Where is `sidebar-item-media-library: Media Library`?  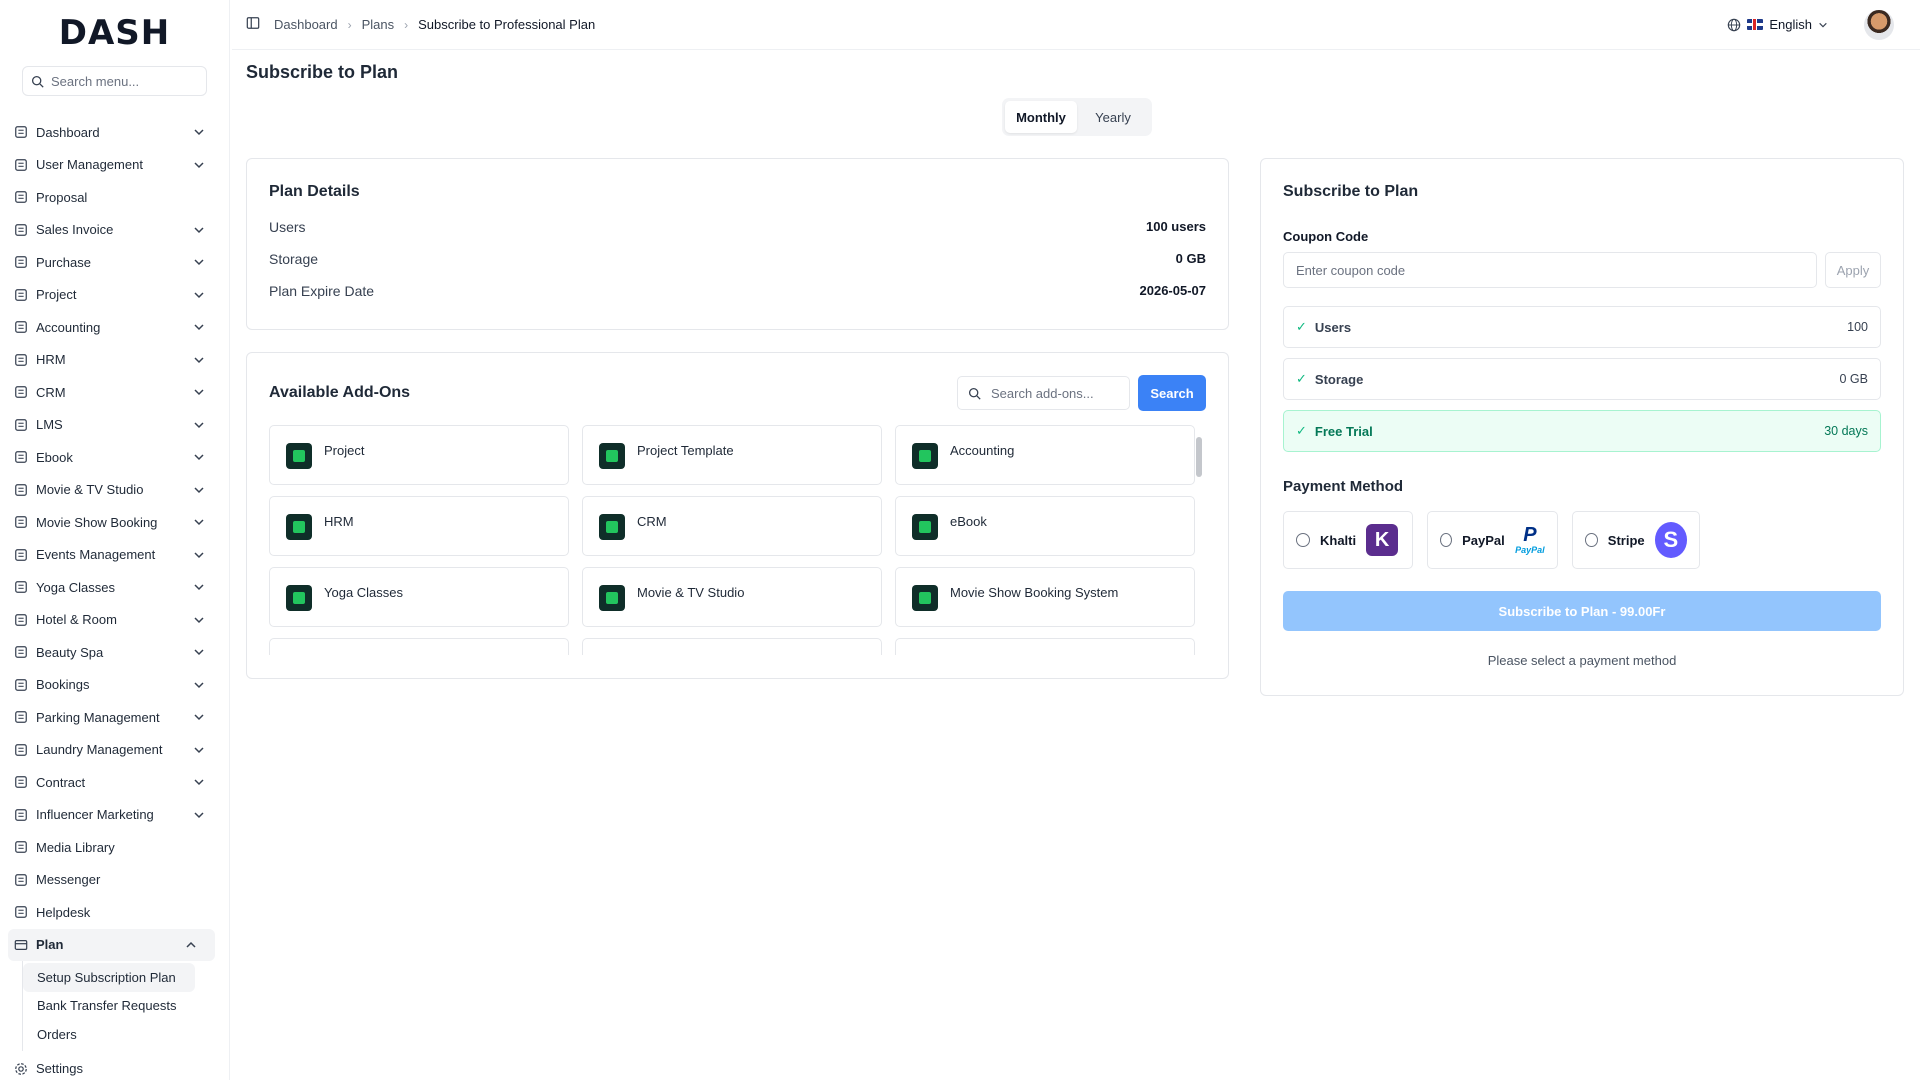 sidebar-item-media-library: Media Library is located at coordinates (114, 847).